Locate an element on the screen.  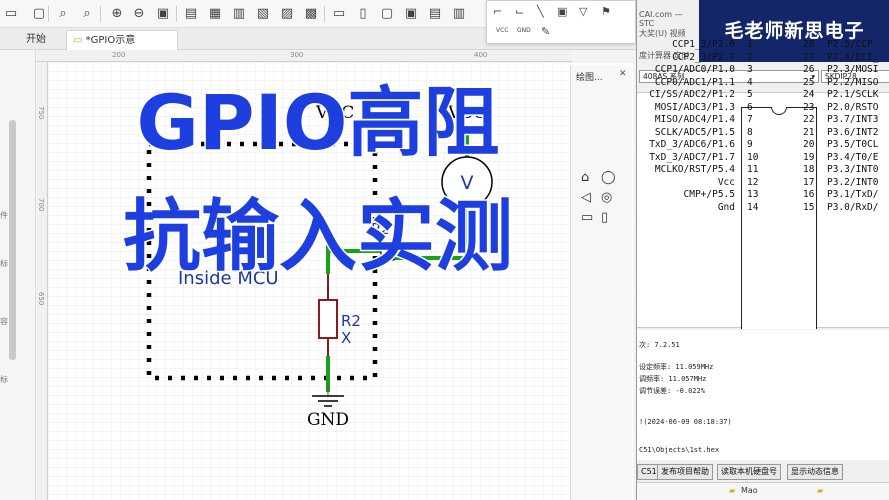
gutter-text: 标 is located at coordinates (4, 379).